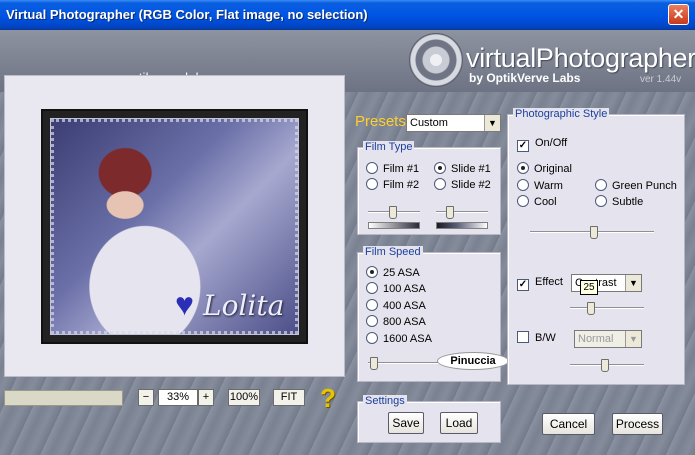 The image size is (695, 455). Describe the element at coordinates (63, 398) in the screenshot. I see `progress-bar` at that location.